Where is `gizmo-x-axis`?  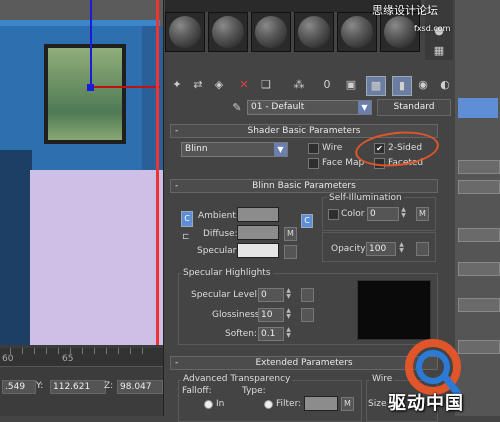 gizmo-x-axis is located at coordinates (125, 87).